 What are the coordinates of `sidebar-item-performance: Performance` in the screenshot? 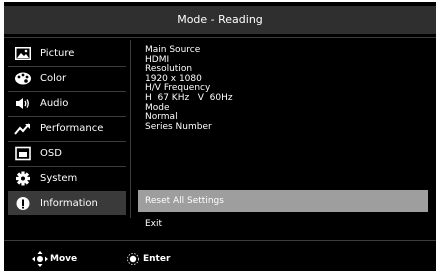 It's located at (67, 128).